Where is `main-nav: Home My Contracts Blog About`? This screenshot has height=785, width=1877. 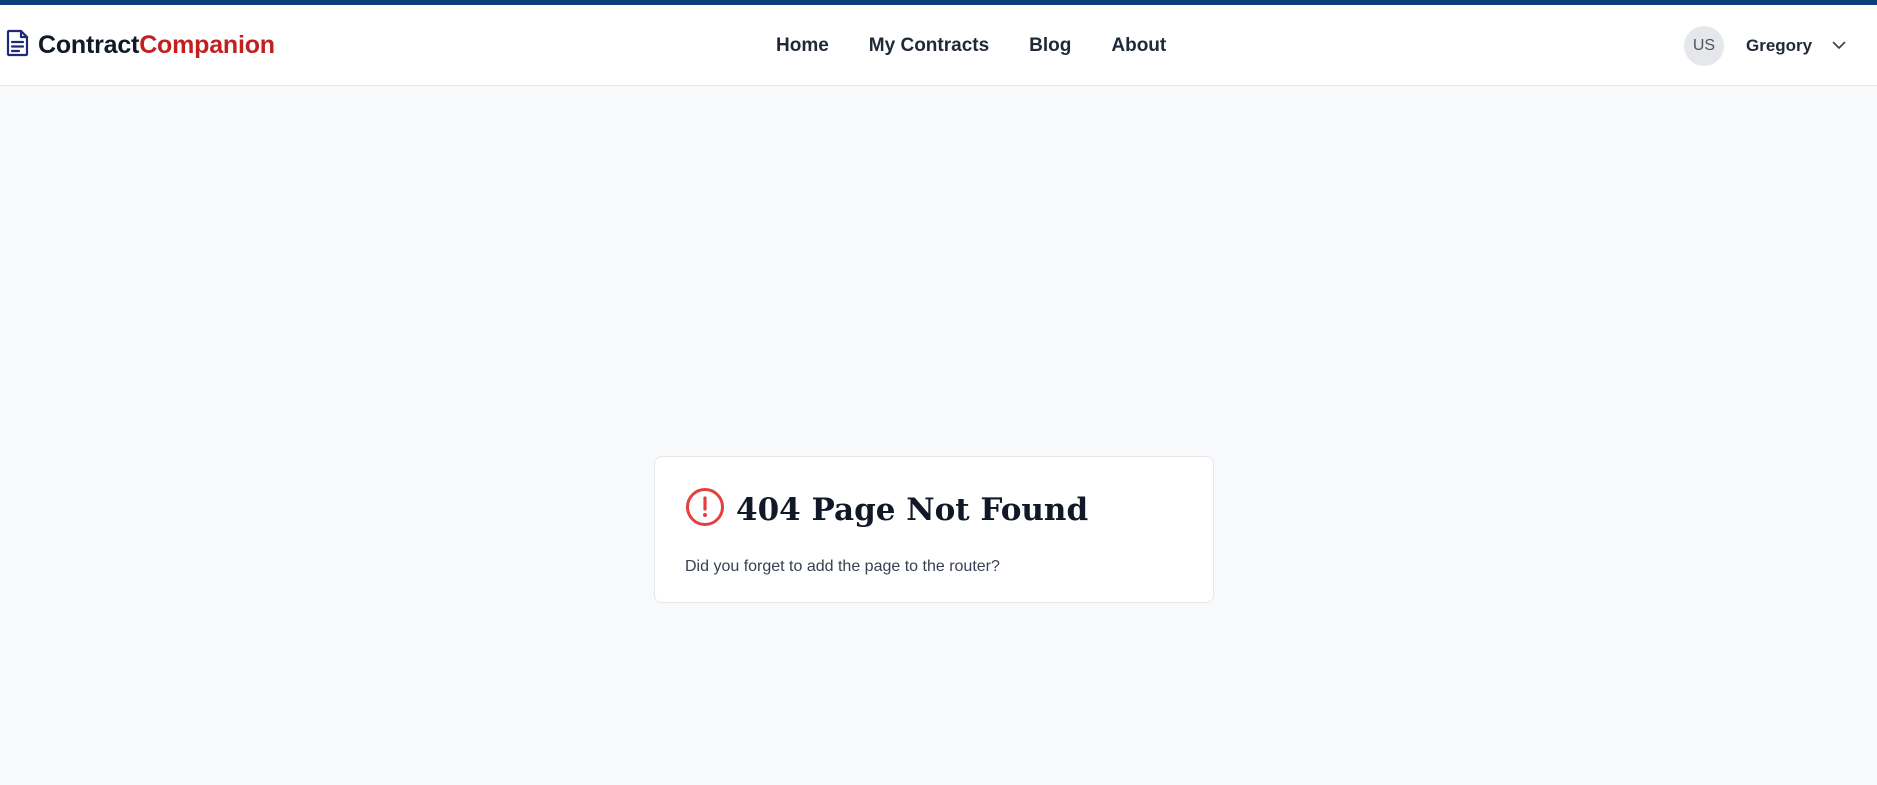 main-nav: Home My Contracts Blog About is located at coordinates (991, 45).